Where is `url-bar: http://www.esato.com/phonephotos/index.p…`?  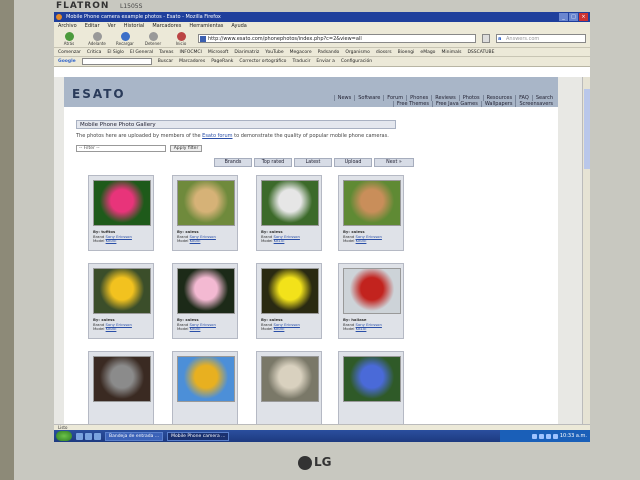 url-bar: http://www.esato.com/phonephotos/index.p… is located at coordinates (337, 38).